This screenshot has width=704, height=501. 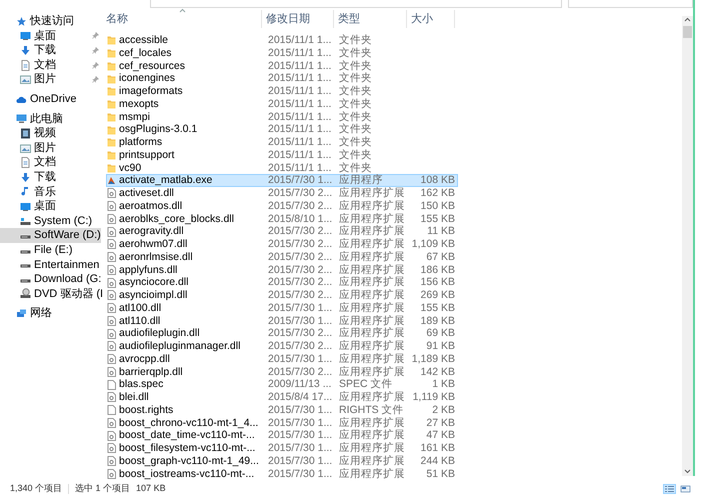 I want to click on file-row: osgPlugins-3.0.1 2015/11/1 1... 文件夹, so click(x=282, y=129).